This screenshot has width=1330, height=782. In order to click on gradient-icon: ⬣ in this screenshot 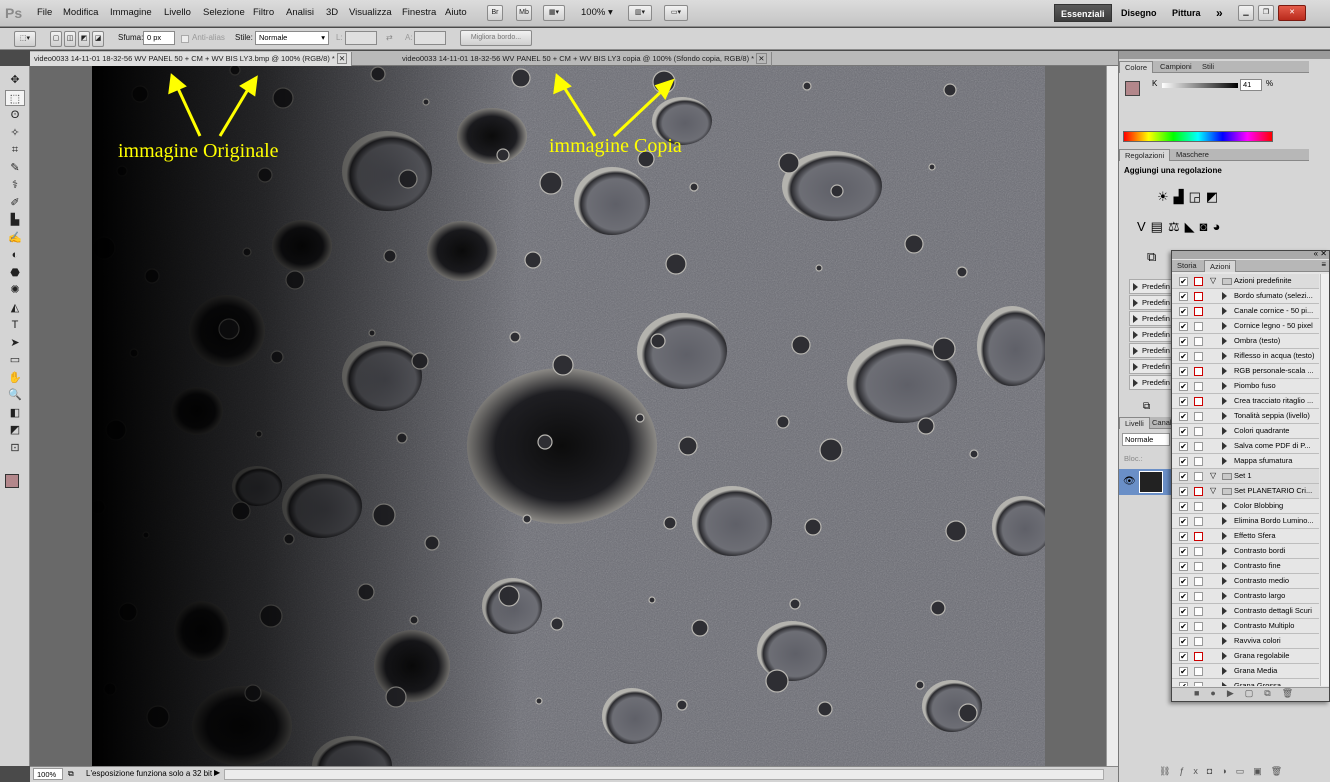, I will do `click(15, 273)`.